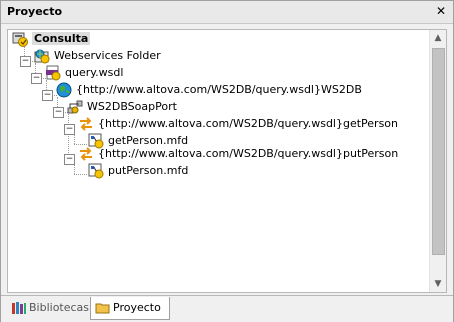 This screenshot has height=322, width=454. What do you see at coordinates (438, 38) in the screenshot?
I see `scroll-up-icon: ▲` at bounding box center [438, 38].